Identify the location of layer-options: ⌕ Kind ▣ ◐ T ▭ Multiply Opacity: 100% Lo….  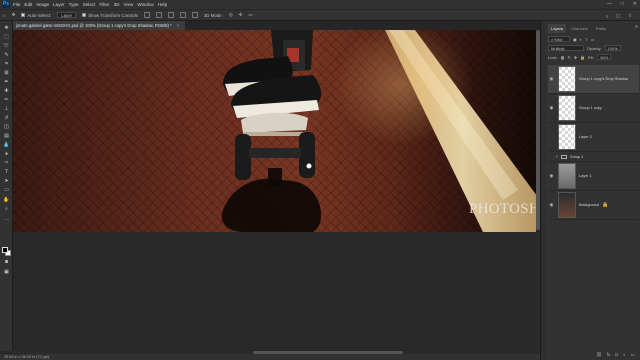
(593, 48).